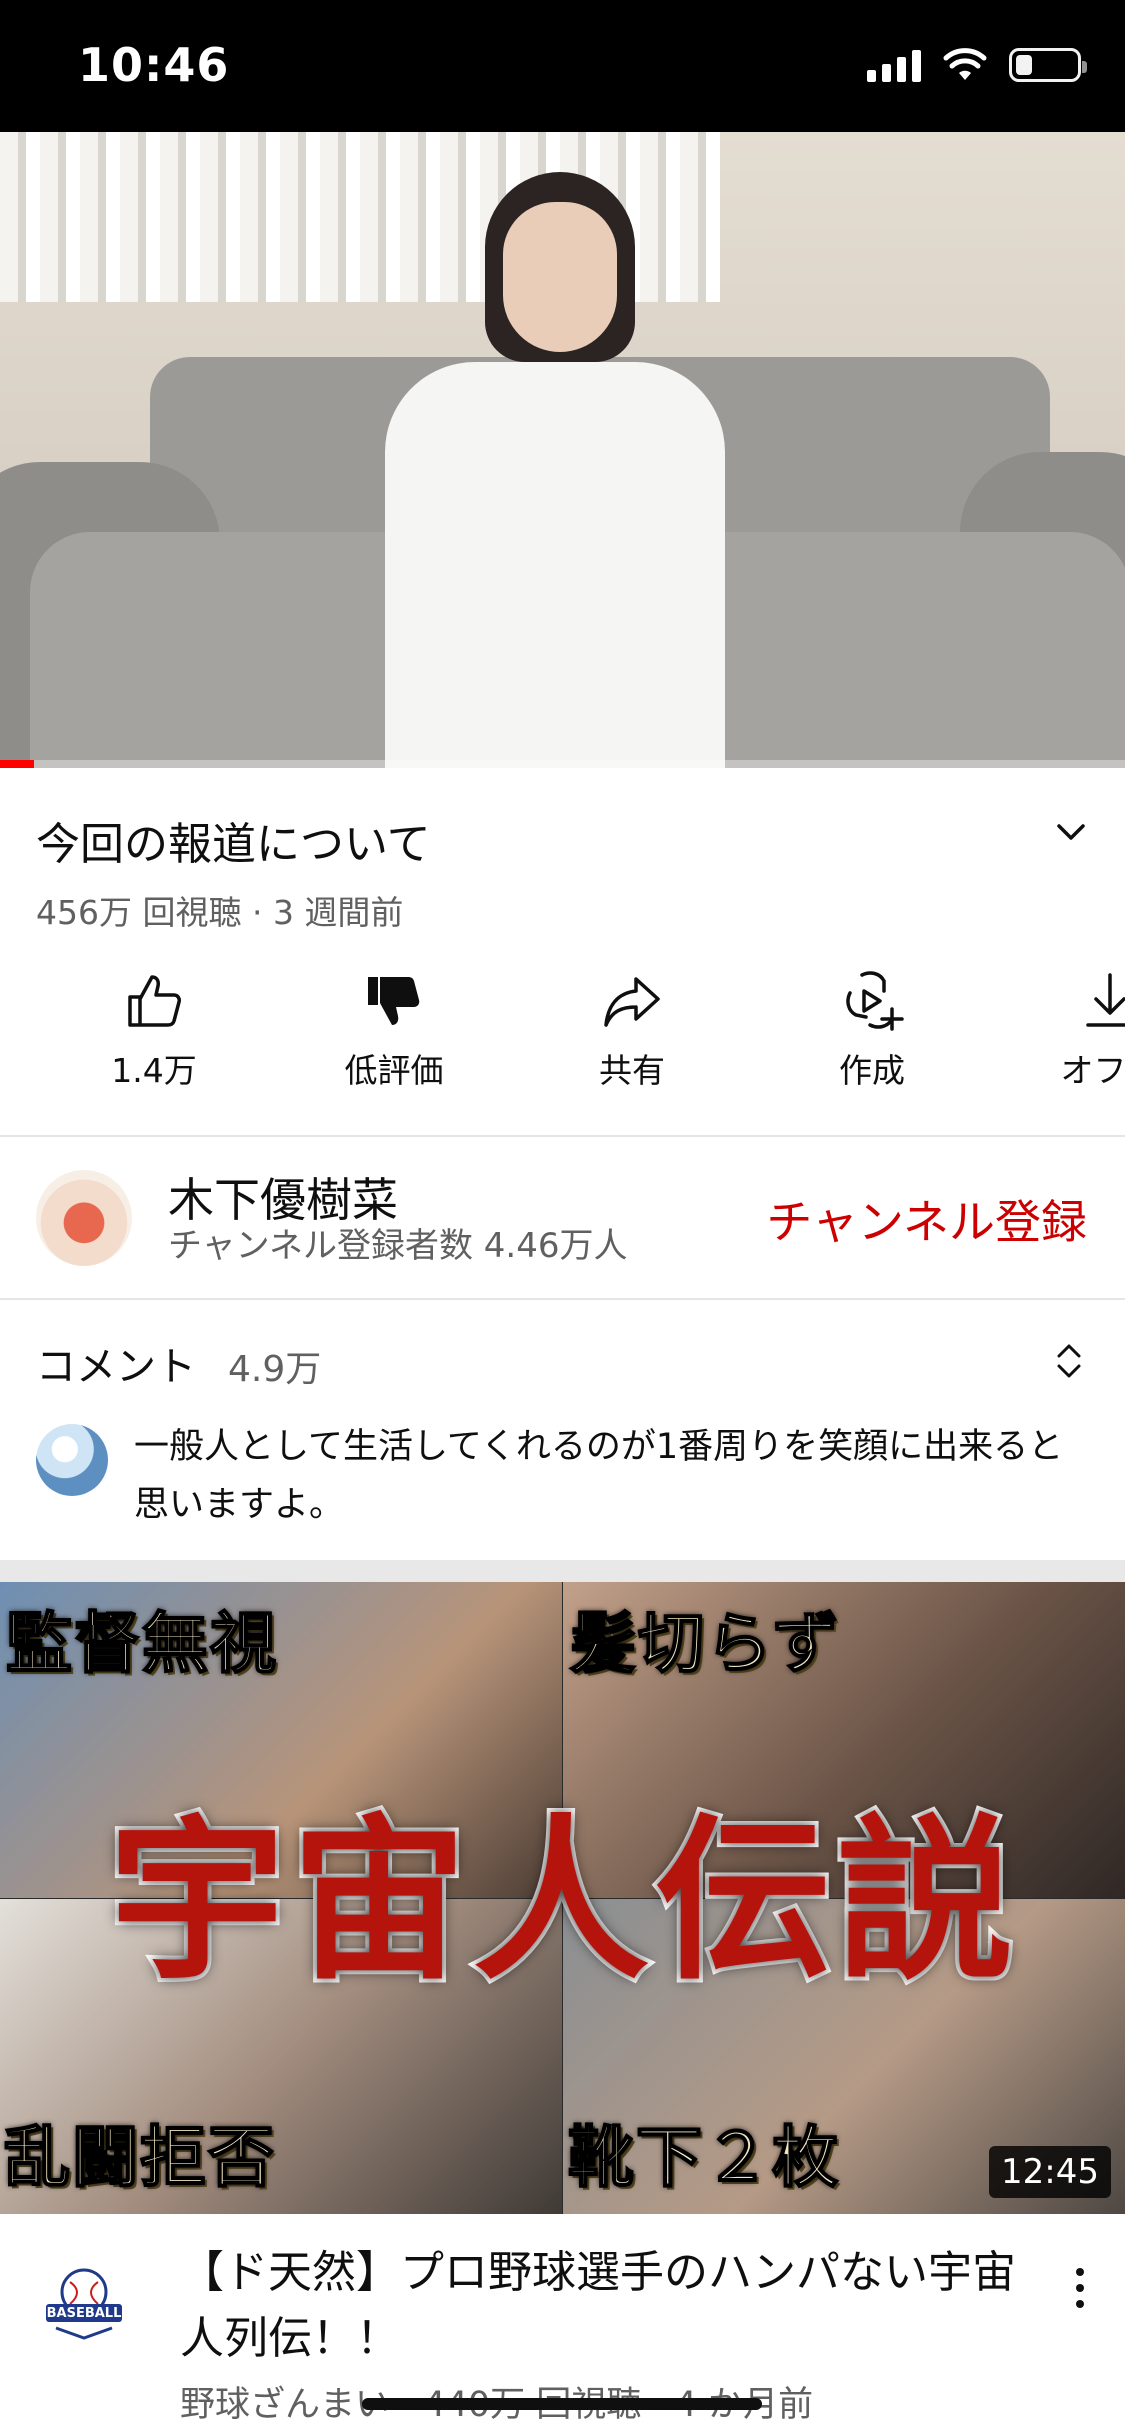  Describe the element at coordinates (17, 764) in the screenshot. I see `video-progress-fill` at that location.